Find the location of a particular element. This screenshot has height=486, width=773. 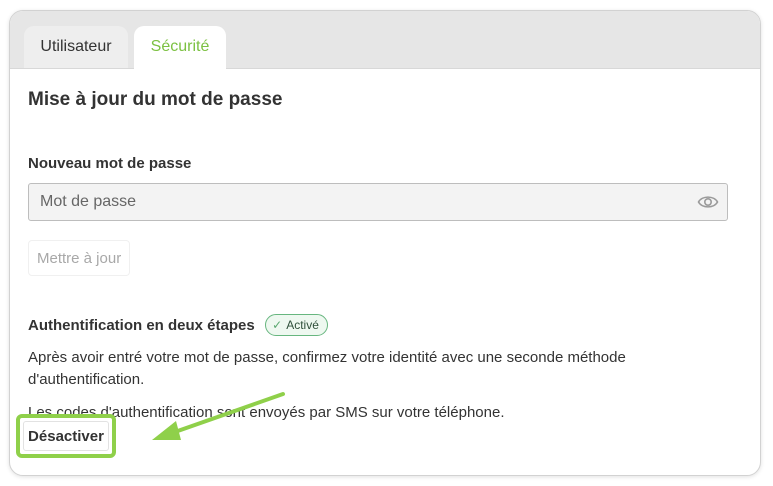

password-field-label: Nouveau mot de passe is located at coordinates (110, 163).